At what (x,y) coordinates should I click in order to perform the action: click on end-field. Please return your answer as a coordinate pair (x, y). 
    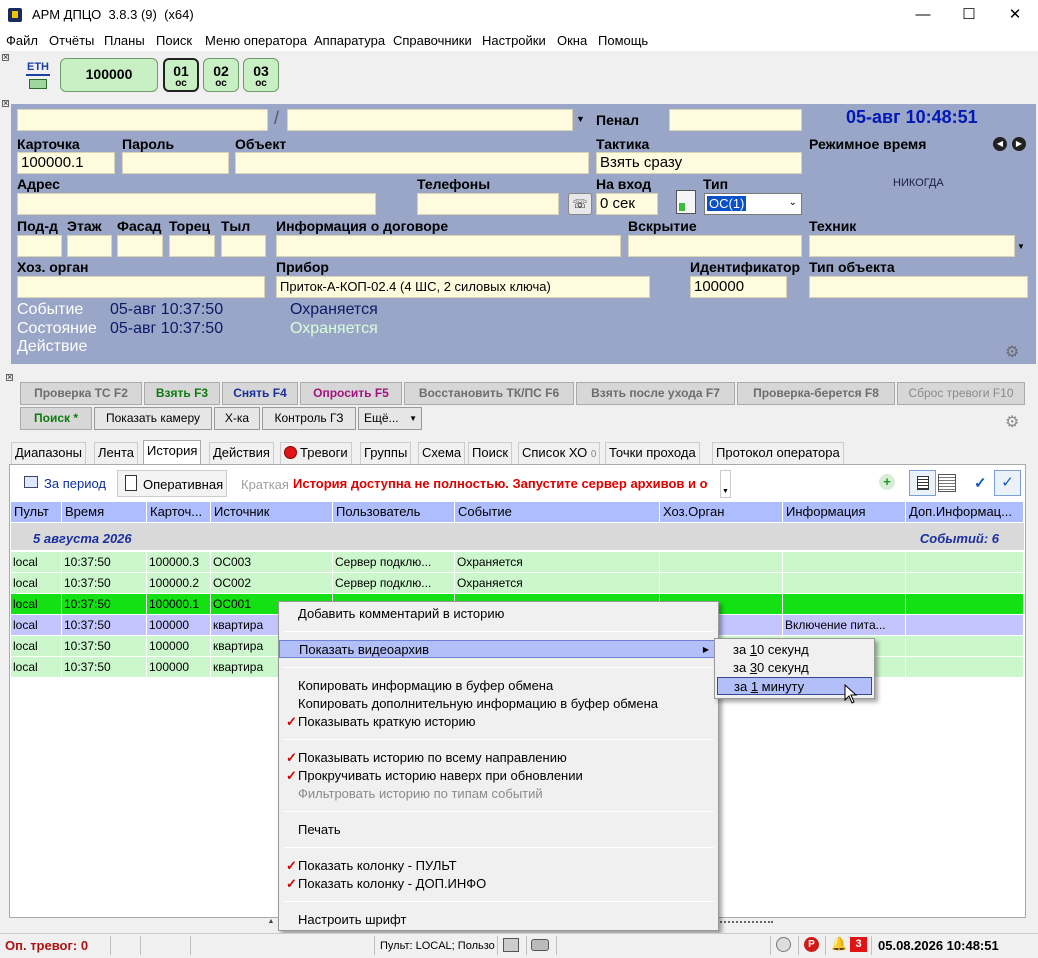
    Looking at the image, I should click on (192, 246).